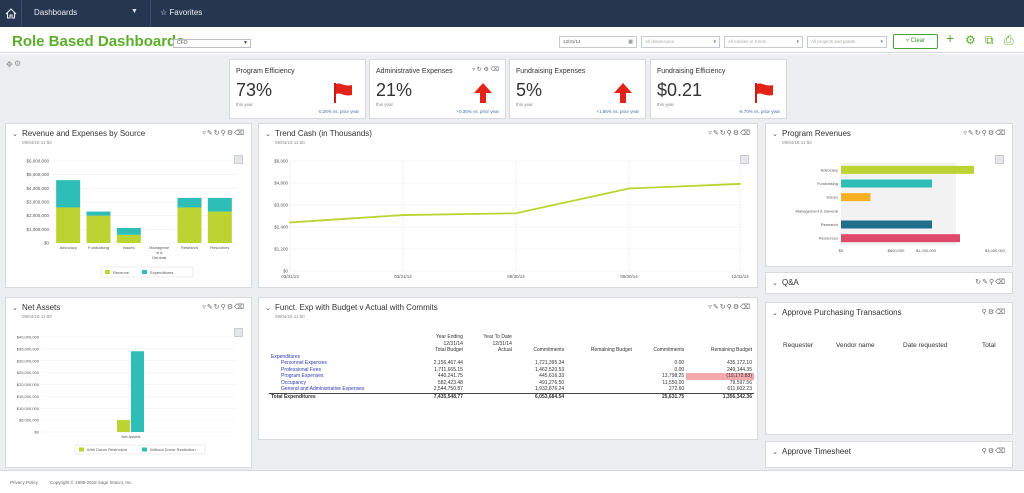 The image size is (1024, 493). Describe the element at coordinates (837, 312) in the screenshot. I see `panel-title: ⌄ Approve Purchasing Transactions` at that location.